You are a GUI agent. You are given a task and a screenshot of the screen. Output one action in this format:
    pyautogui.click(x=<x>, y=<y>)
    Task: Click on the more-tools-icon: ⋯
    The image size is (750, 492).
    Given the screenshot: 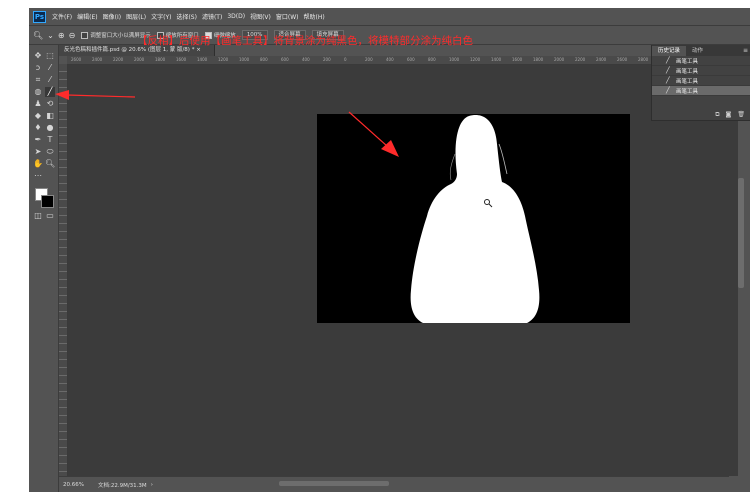 What is the action you would take?
    pyautogui.click(x=38, y=176)
    